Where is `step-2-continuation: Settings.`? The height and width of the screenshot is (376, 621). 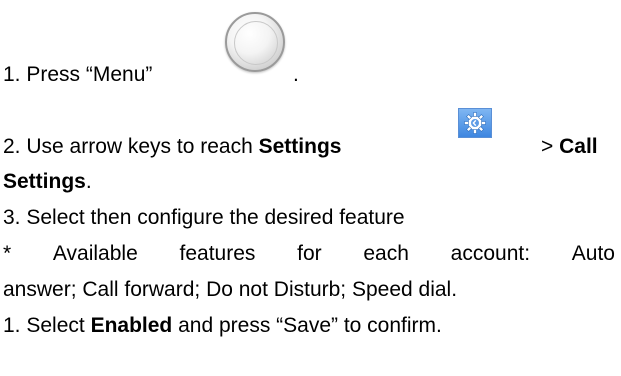
step-2-continuation: Settings. is located at coordinates (47, 181).